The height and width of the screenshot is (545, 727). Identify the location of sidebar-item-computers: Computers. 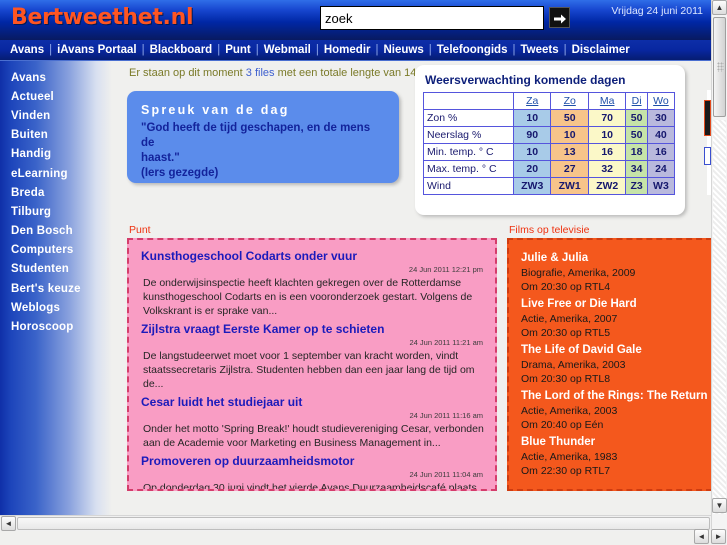
(56, 250).